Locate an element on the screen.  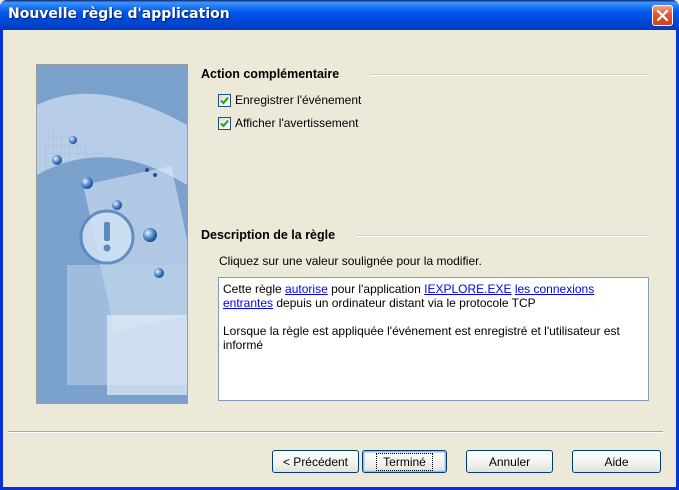
desc-text-mid: pour l'application is located at coordinates (376, 289).